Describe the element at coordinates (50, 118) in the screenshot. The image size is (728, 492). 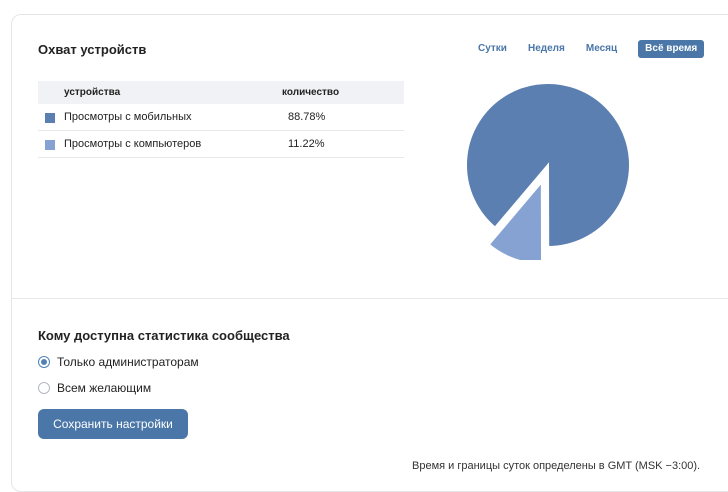
I see `mobile-color-swatch` at that location.